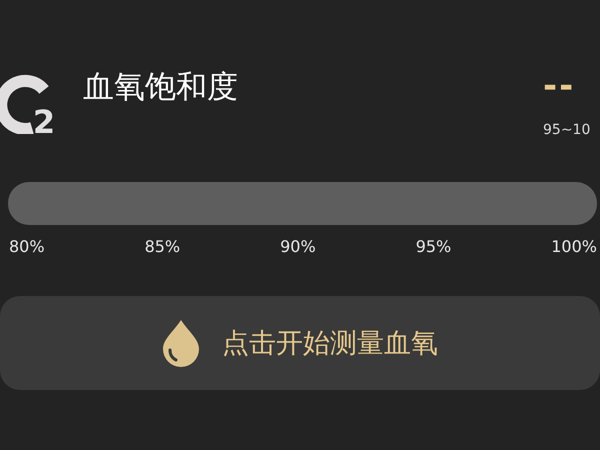 This screenshot has width=600, height=450. What do you see at coordinates (160, 87) in the screenshot?
I see `title: 血氧饱和度` at bounding box center [160, 87].